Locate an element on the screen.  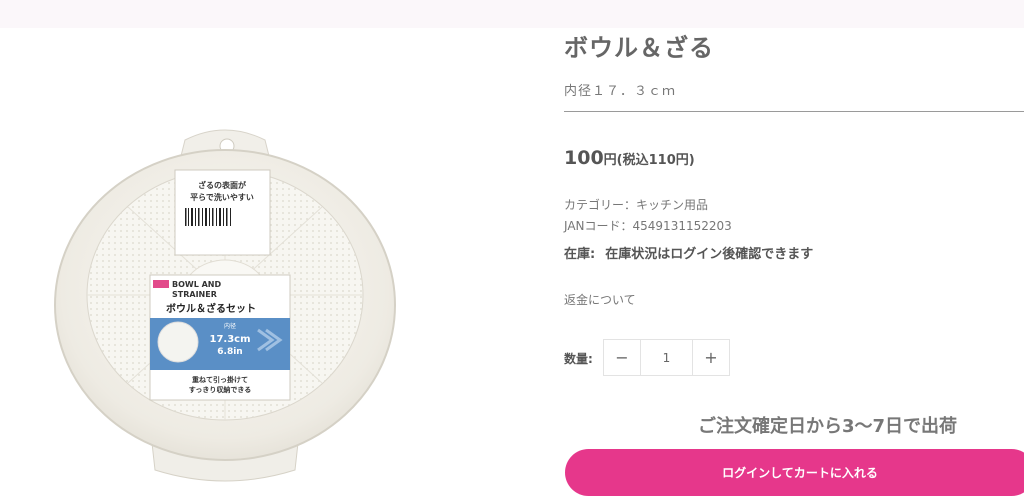
price-suffix: 円(税込110円) is located at coordinates (649, 160).